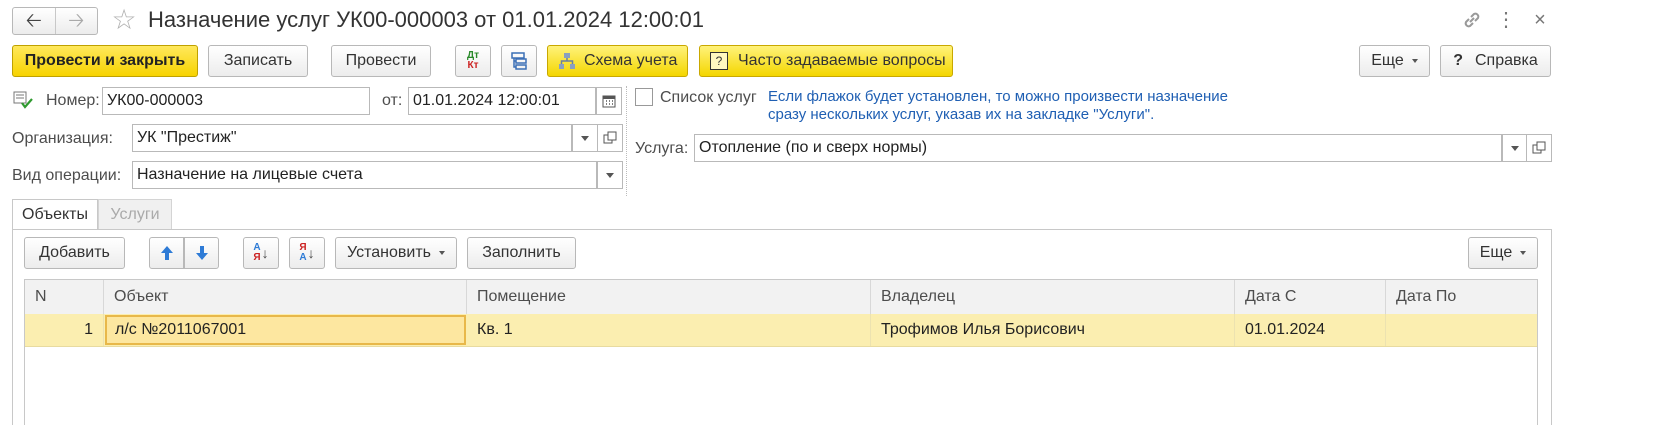 The height and width of the screenshot is (425, 1674). What do you see at coordinates (1461, 297) in the screenshot?
I see `column-header-date-to: Дата По` at bounding box center [1461, 297].